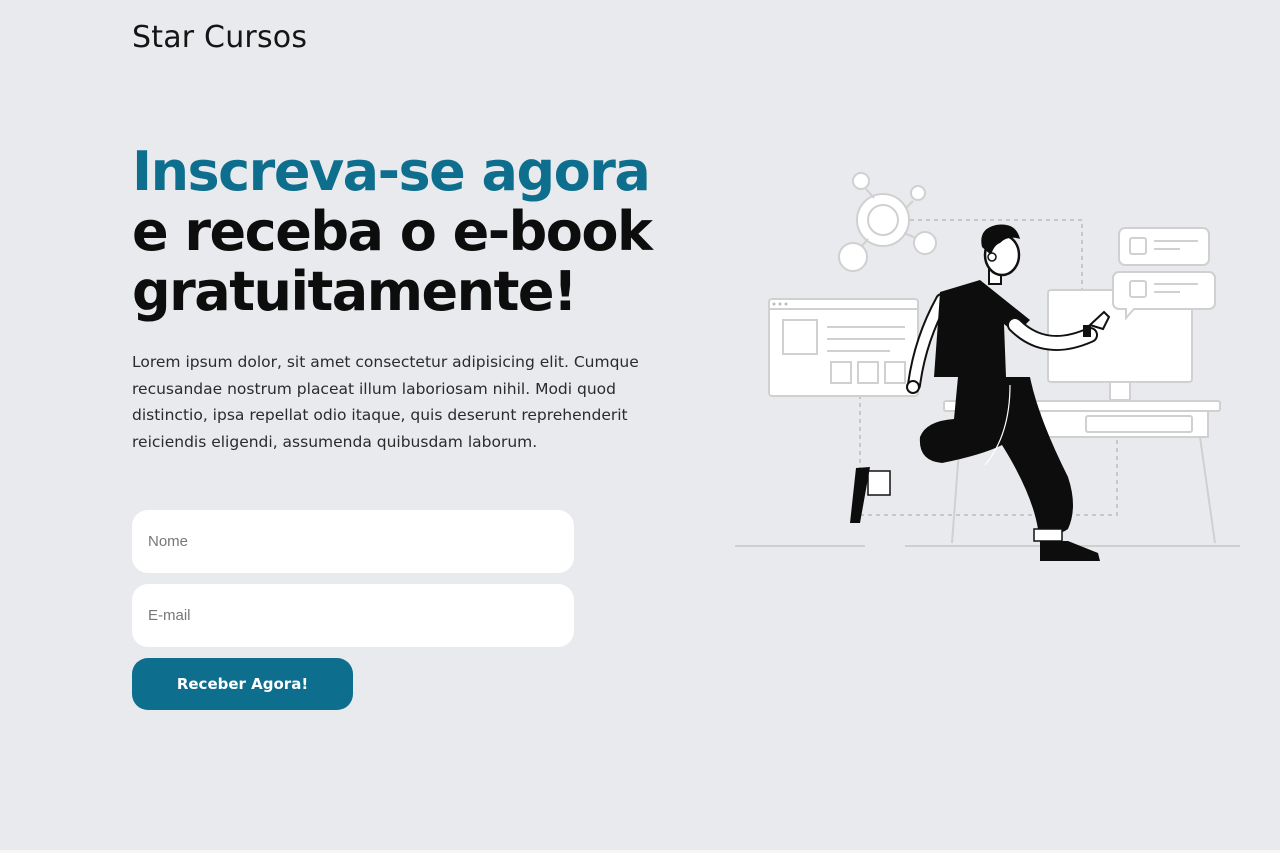 The image size is (1280, 853). What do you see at coordinates (353, 615) in the screenshot?
I see `email-input` at bounding box center [353, 615].